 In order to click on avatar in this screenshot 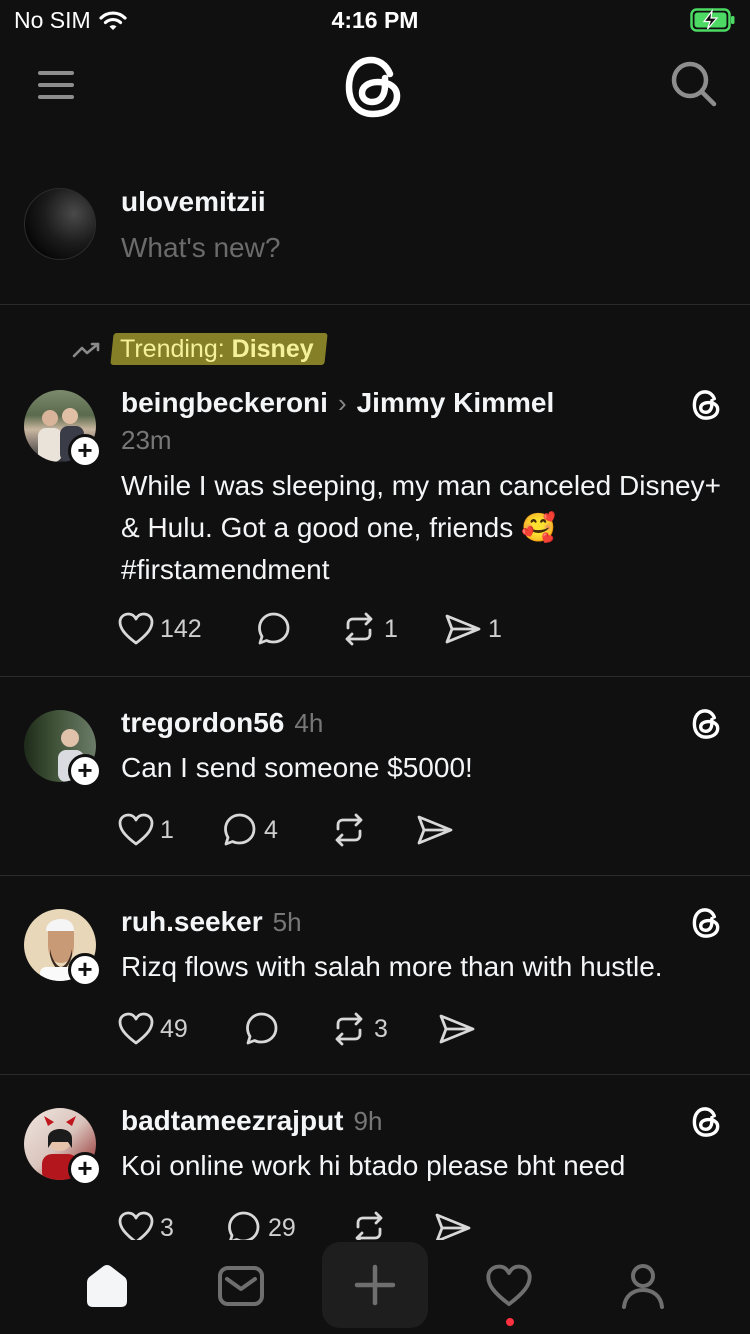, I will do `click(60, 224)`.